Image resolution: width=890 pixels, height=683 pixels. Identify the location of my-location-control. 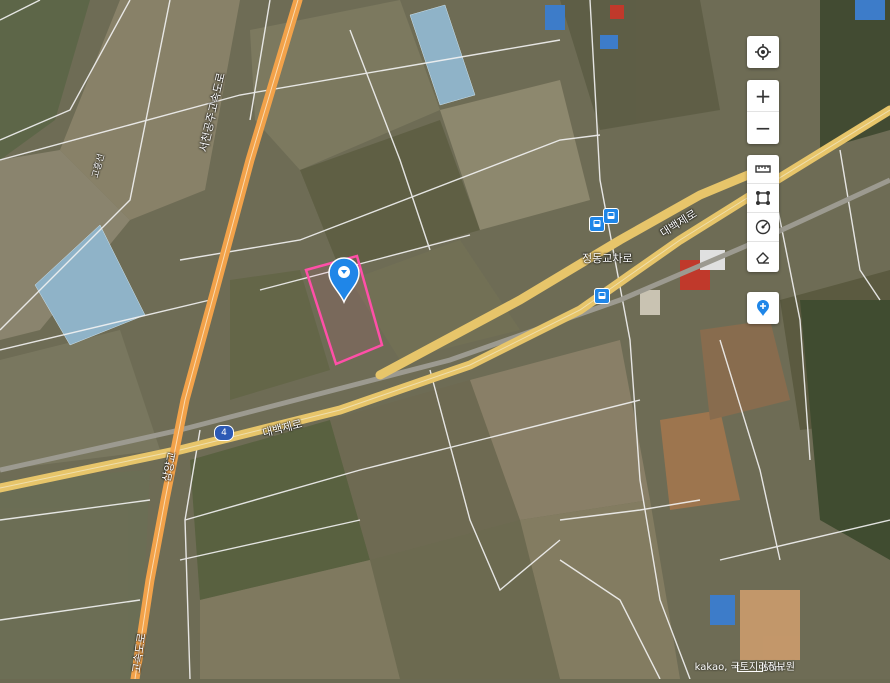
(763, 52).